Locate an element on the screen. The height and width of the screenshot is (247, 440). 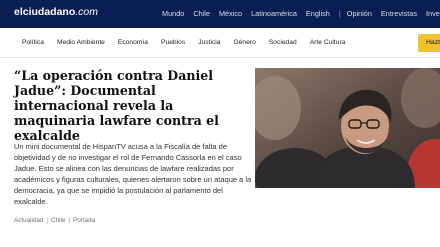
section-nav-arte-cultura: Arte Cultura is located at coordinates (328, 42).